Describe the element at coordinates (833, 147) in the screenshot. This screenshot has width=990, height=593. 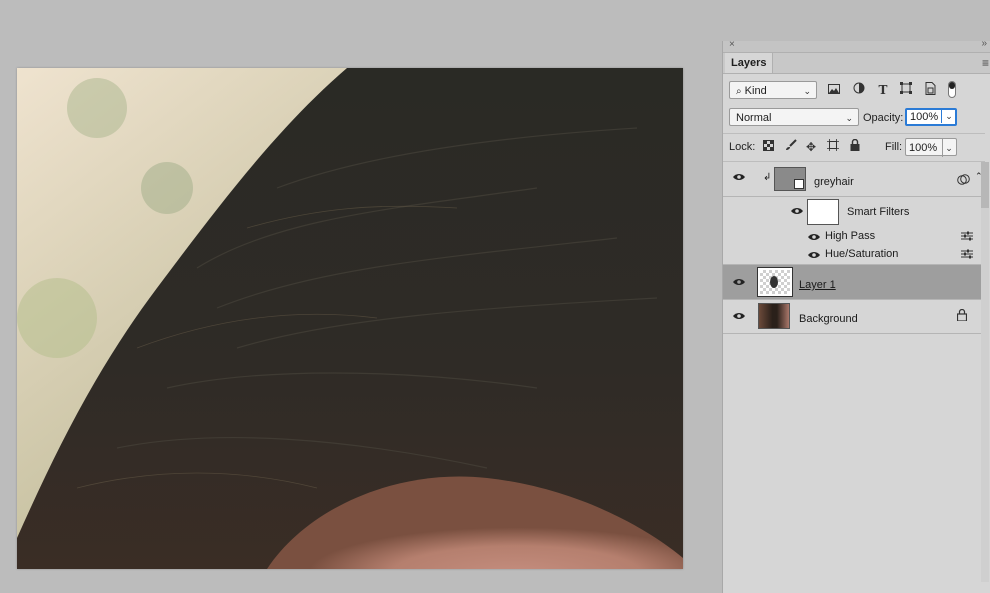
I see `lock-artboard-icon` at that location.